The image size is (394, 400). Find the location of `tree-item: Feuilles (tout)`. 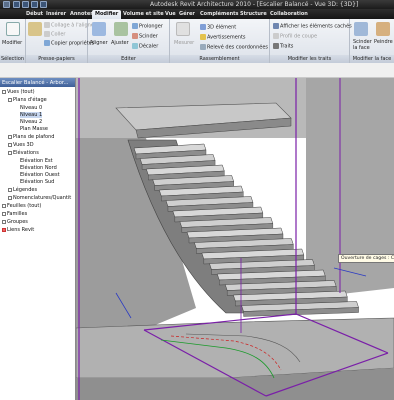

tree-item: Feuilles (tout) is located at coordinates (21, 206).